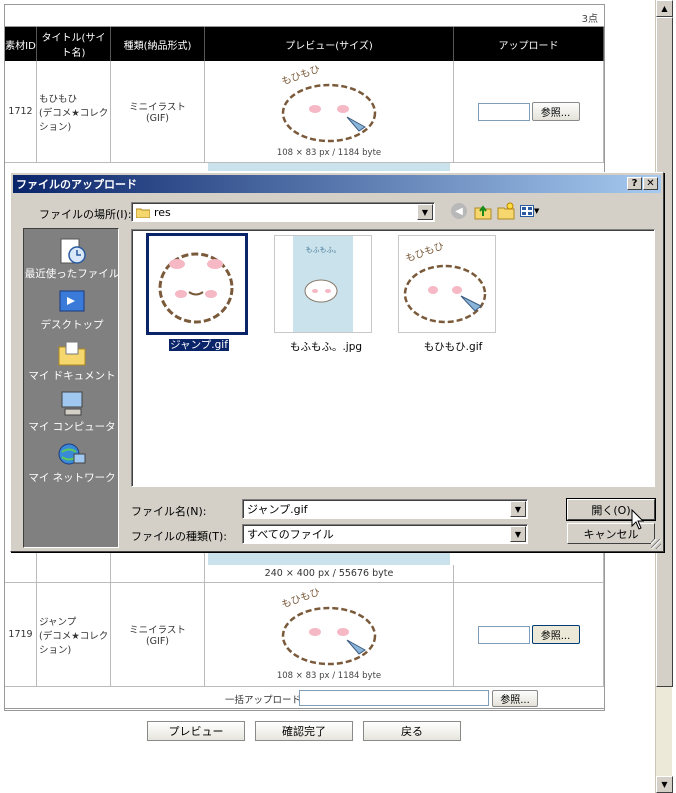  I want to click on place-recent-label: 最近使ったファイル, so click(72, 274).